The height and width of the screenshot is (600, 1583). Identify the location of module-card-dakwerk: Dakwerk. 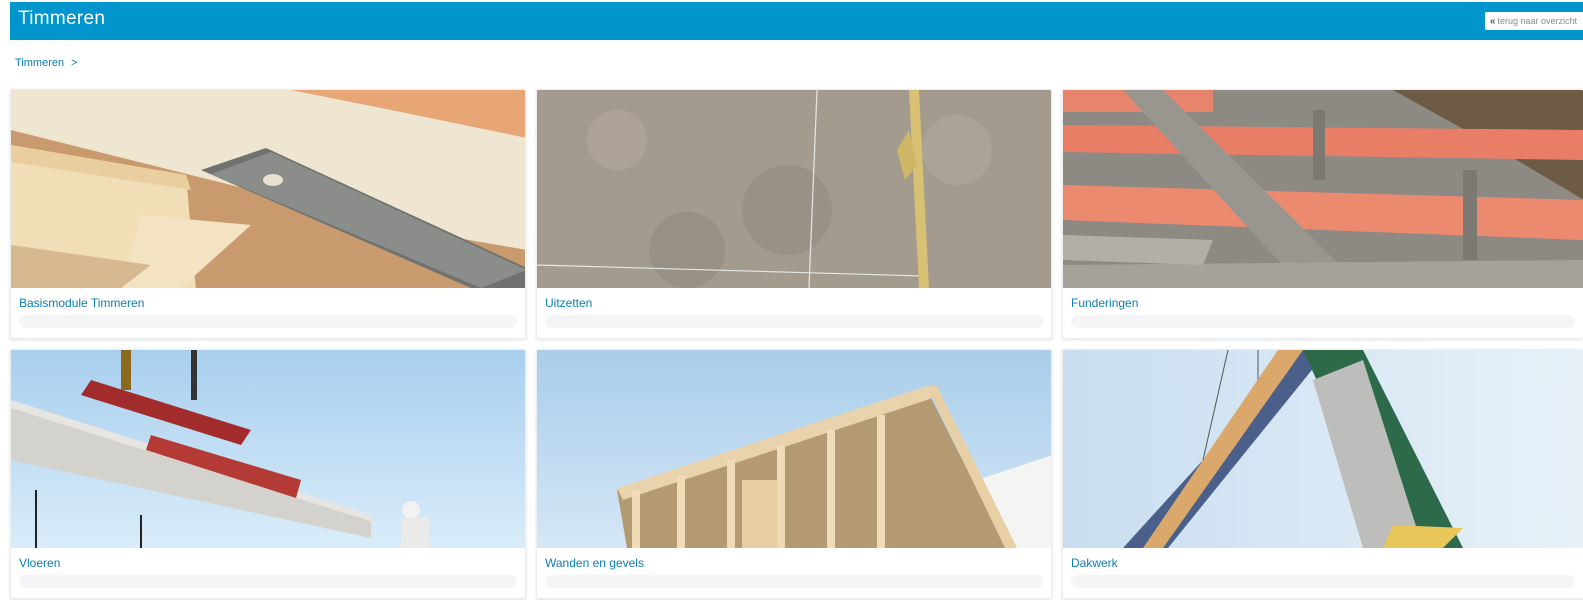
(1322, 474).